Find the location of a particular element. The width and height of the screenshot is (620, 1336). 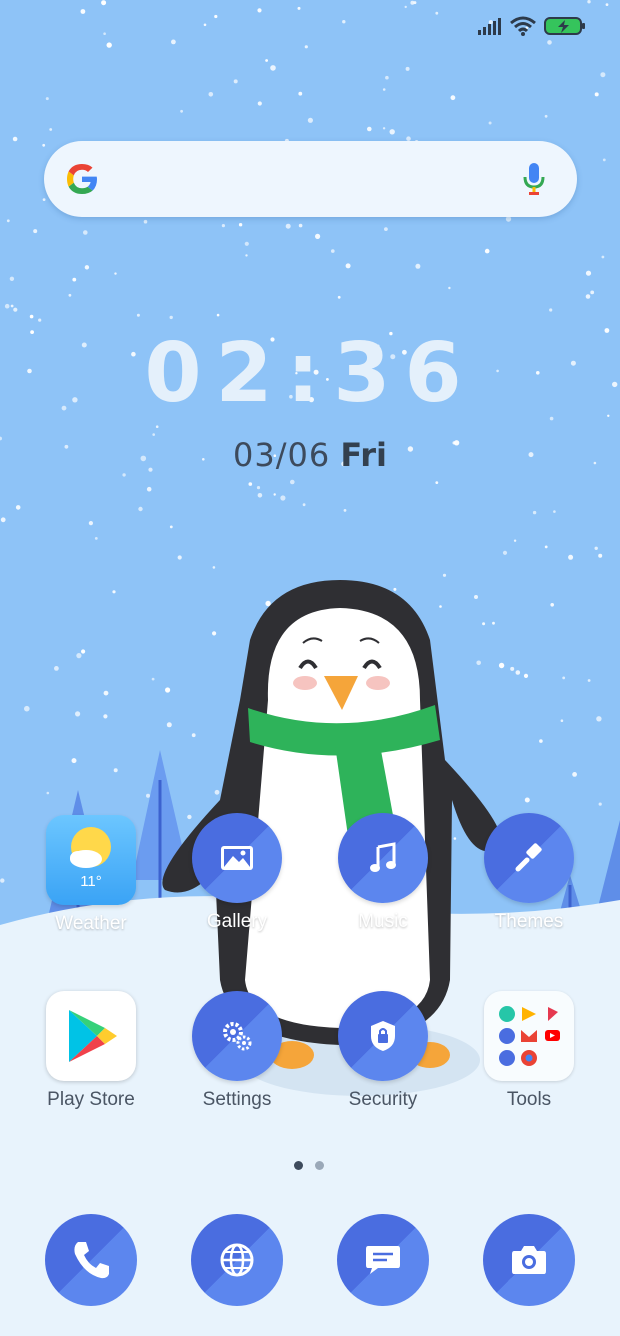

shield-lock-icon is located at coordinates (383, 1036).